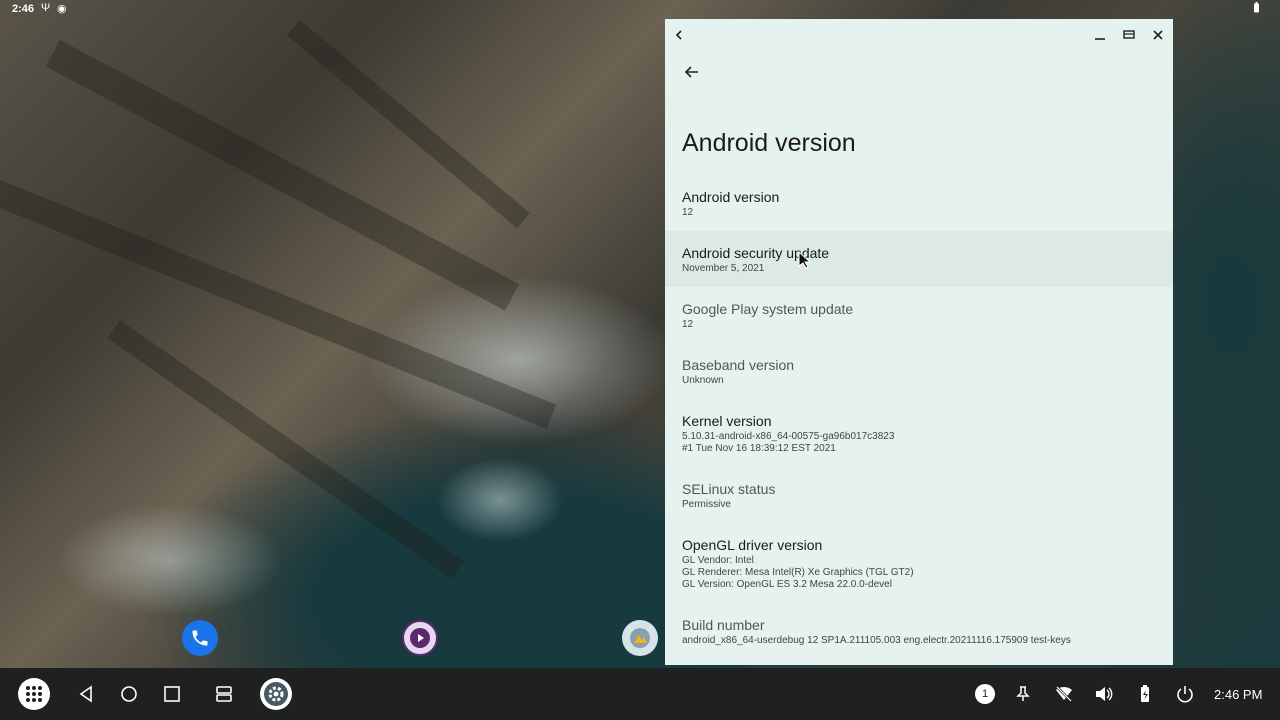  What do you see at coordinates (729, 489) in the screenshot?
I see `row-title: SELinux status` at bounding box center [729, 489].